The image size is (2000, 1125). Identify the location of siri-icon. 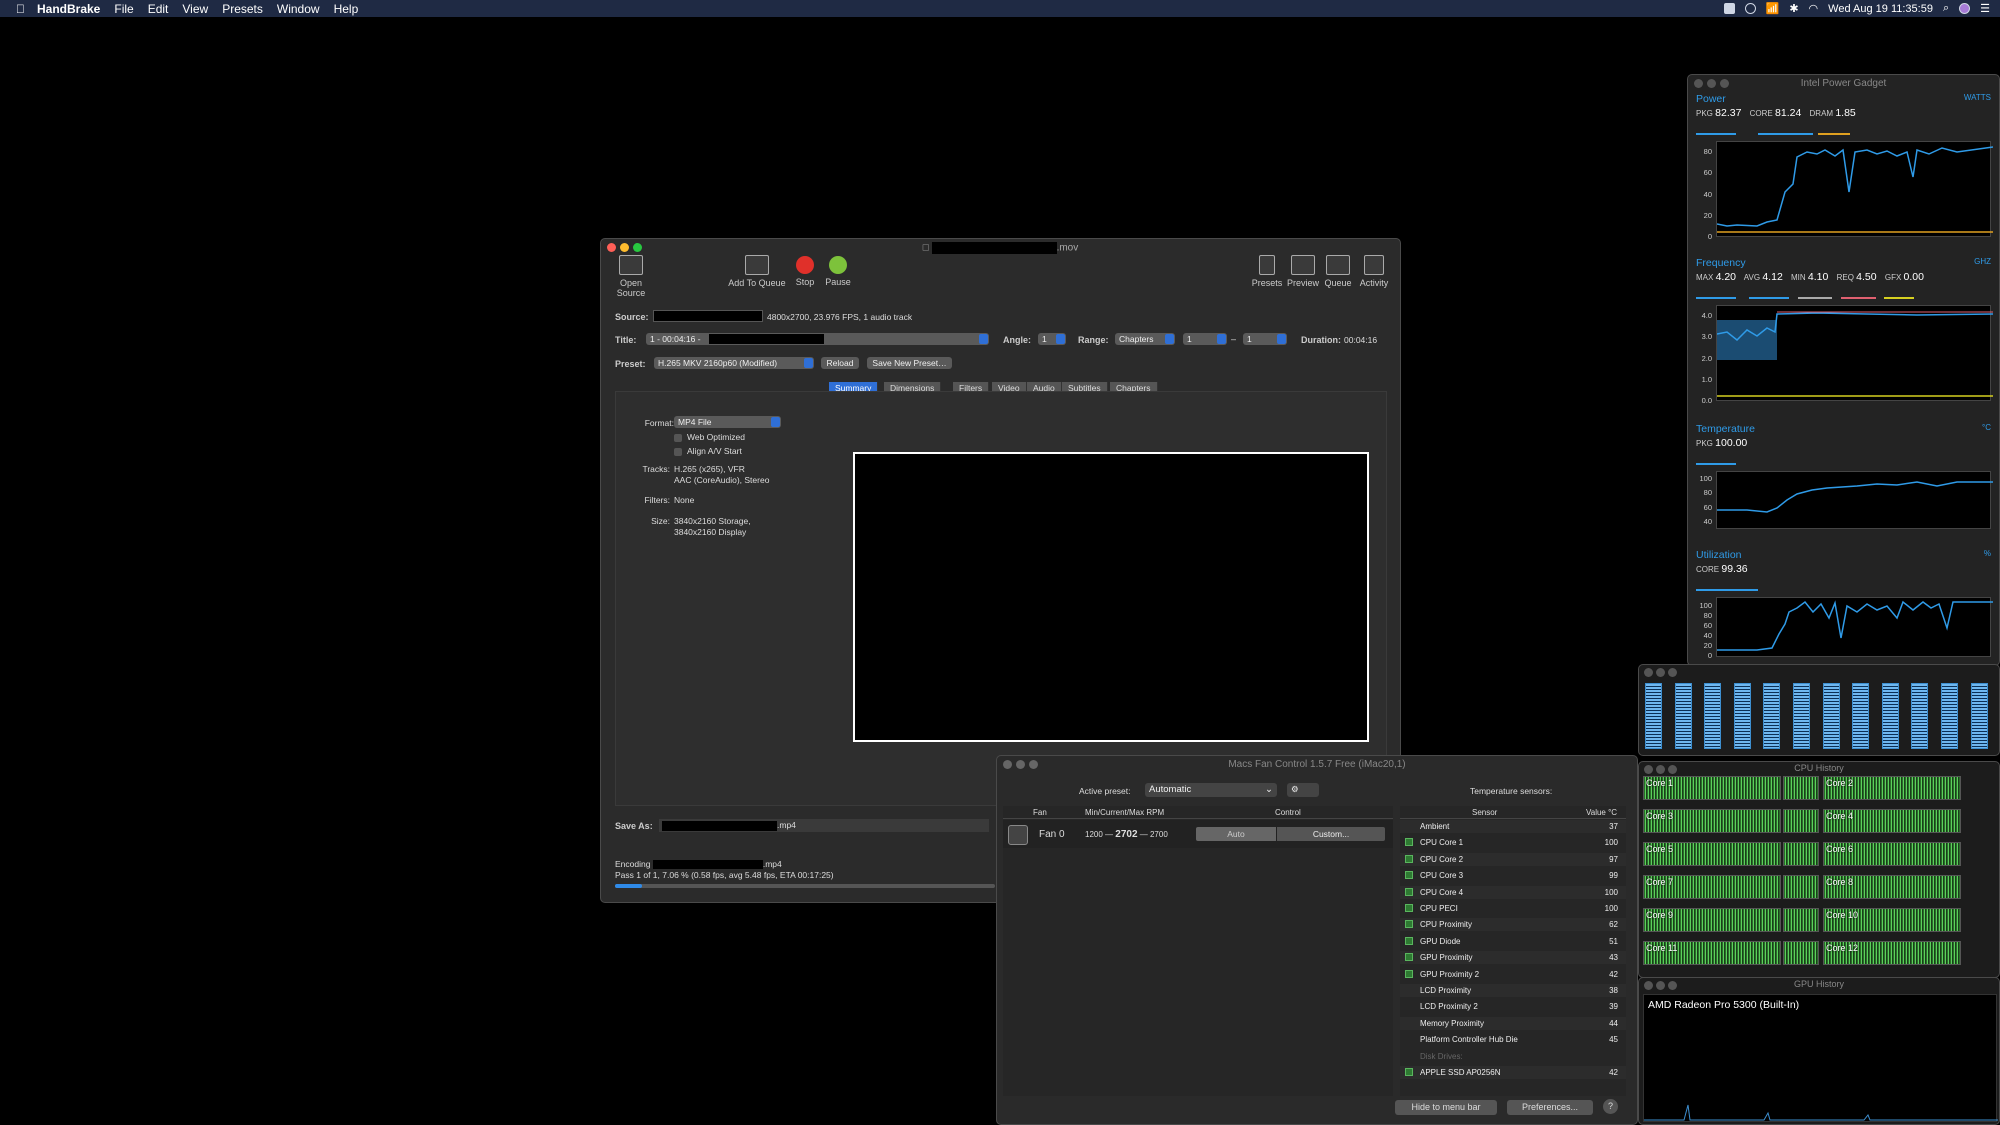
(1965, 8).